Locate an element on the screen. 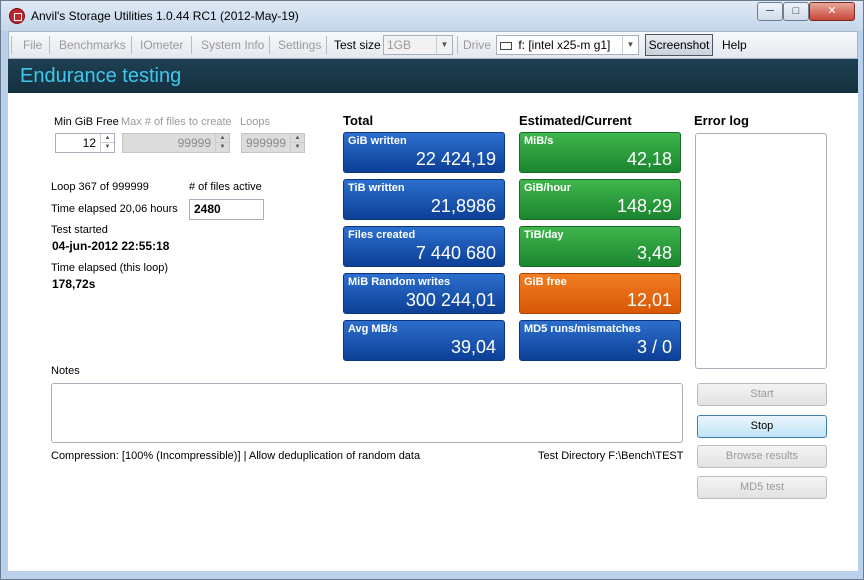  minimize-button: ─ is located at coordinates (770, 11).